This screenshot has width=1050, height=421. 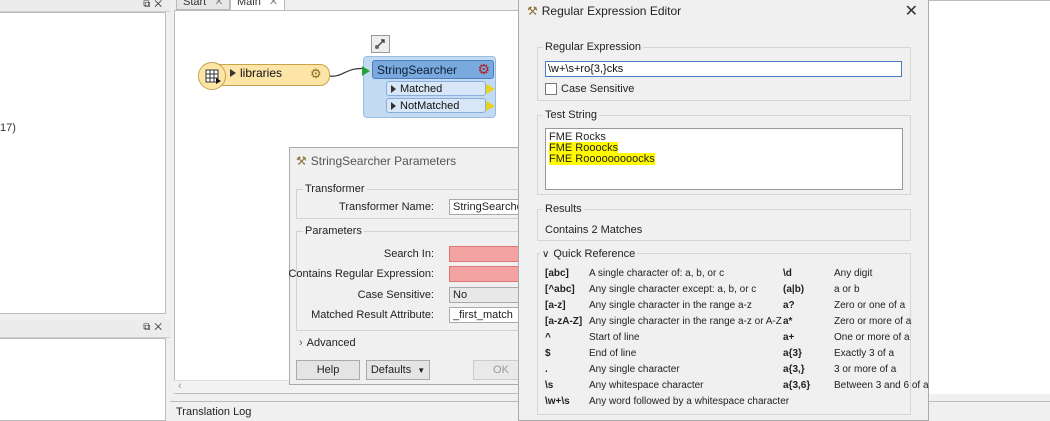 What do you see at coordinates (421, 89) in the screenshot?
I see `port-label: Matched` at bounding box center [421, 89].